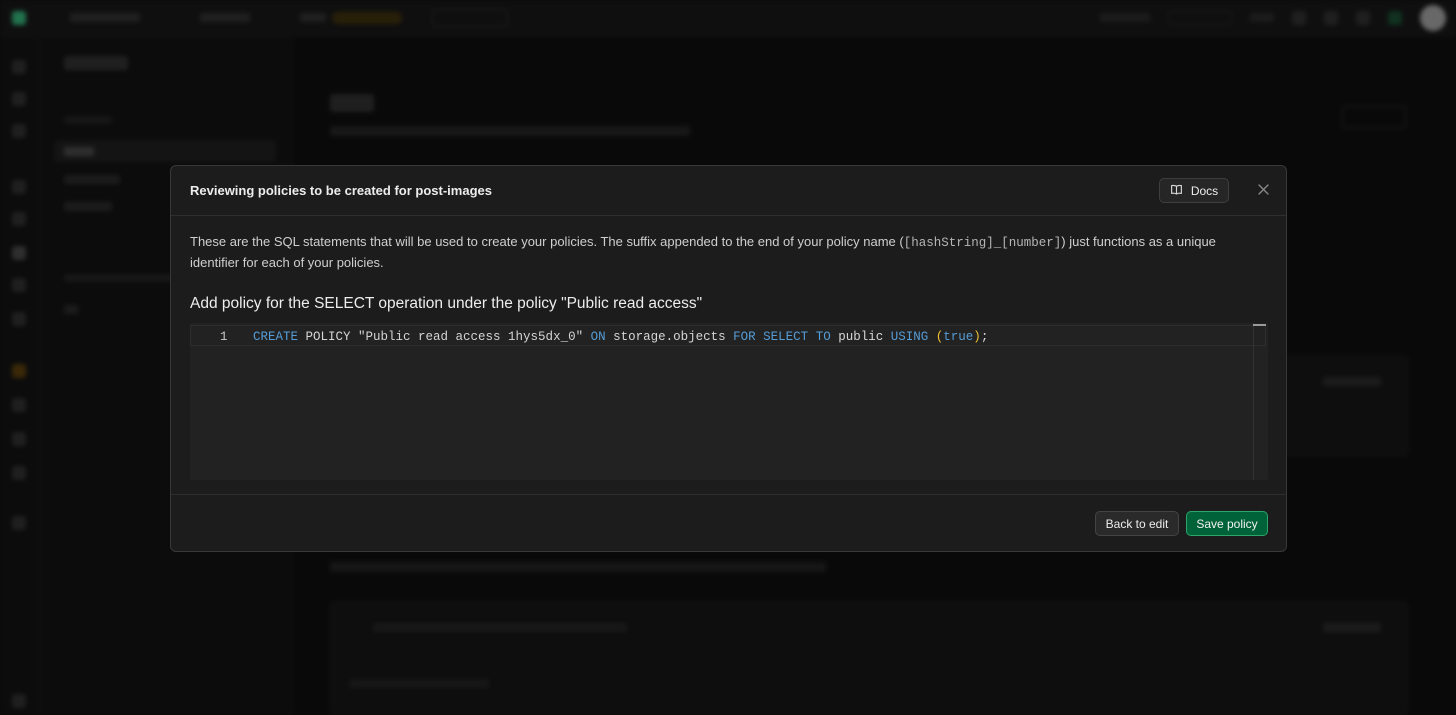  Describe the element at coordinates (958, 337) in the screenshot. I see `sql-boolean: true` at that location.